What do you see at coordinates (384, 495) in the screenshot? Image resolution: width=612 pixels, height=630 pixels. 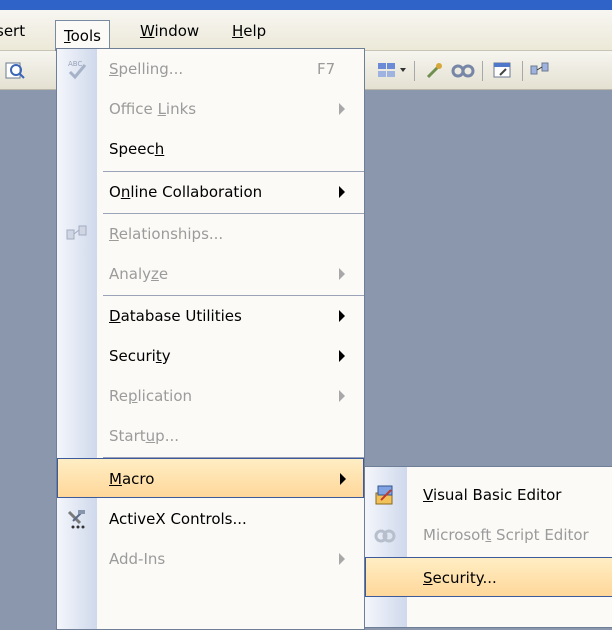 I see `visual-basic-editor-icon` at bounding box center [384, 495].